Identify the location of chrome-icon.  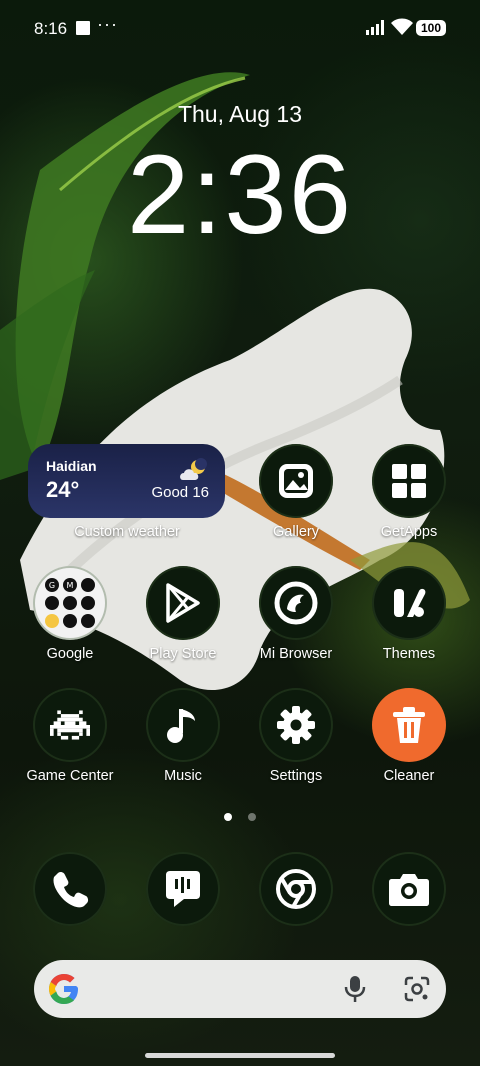
(296, 889).